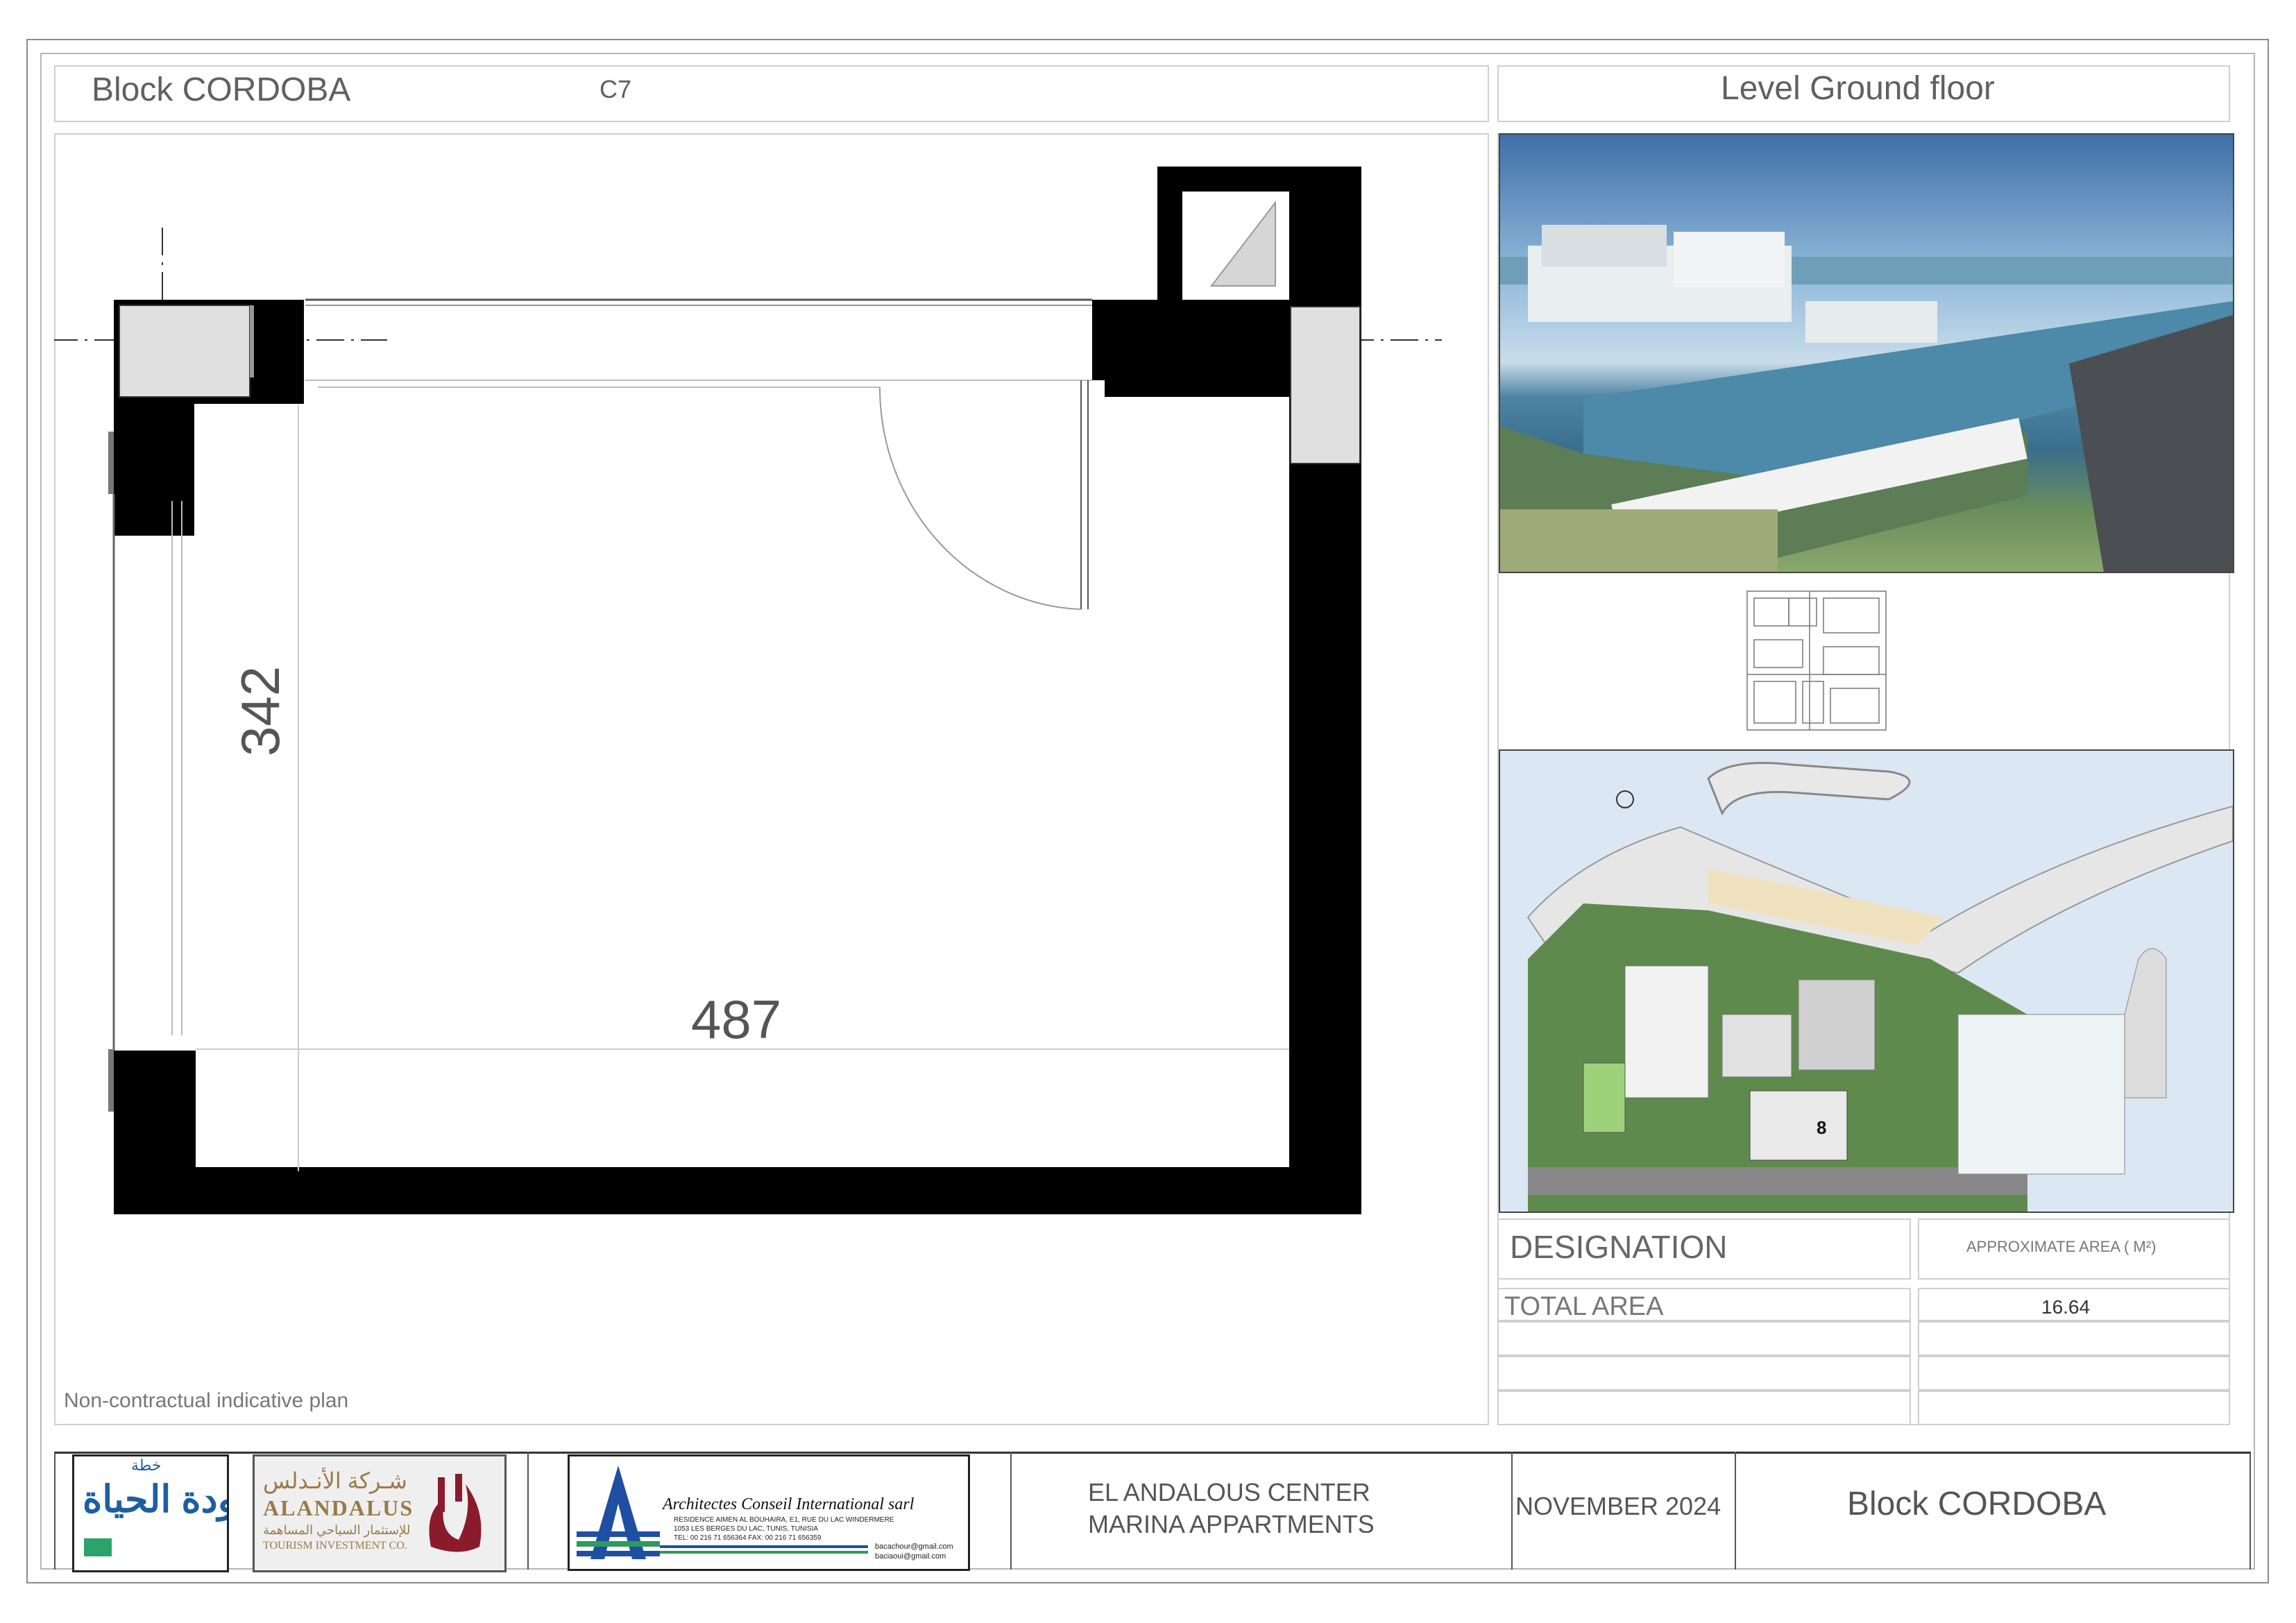 The width and height of the screenshot is (2296, 1623). I want to click on aerial-render-image, so click(1866, 353).